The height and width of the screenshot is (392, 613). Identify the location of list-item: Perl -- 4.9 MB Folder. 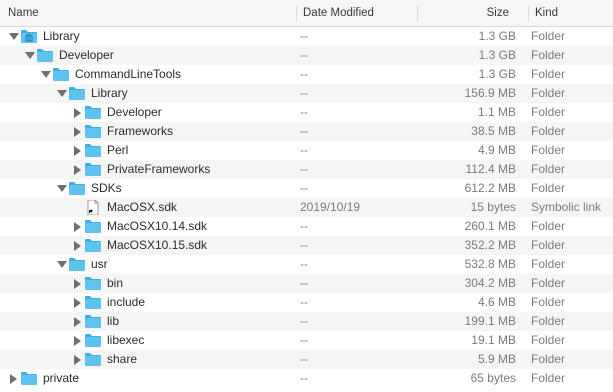
(306, 150).